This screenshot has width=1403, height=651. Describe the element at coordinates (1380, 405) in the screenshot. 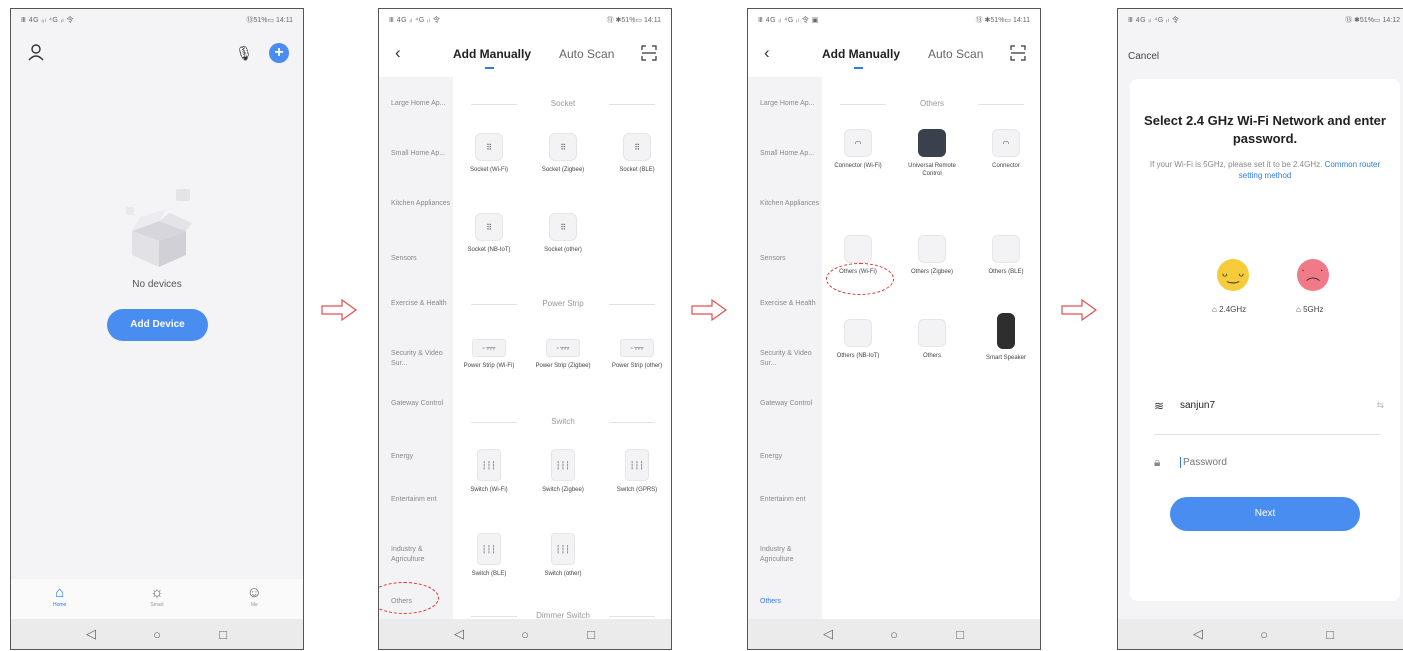

I see `switch-network-icon: ⇆` at that location.